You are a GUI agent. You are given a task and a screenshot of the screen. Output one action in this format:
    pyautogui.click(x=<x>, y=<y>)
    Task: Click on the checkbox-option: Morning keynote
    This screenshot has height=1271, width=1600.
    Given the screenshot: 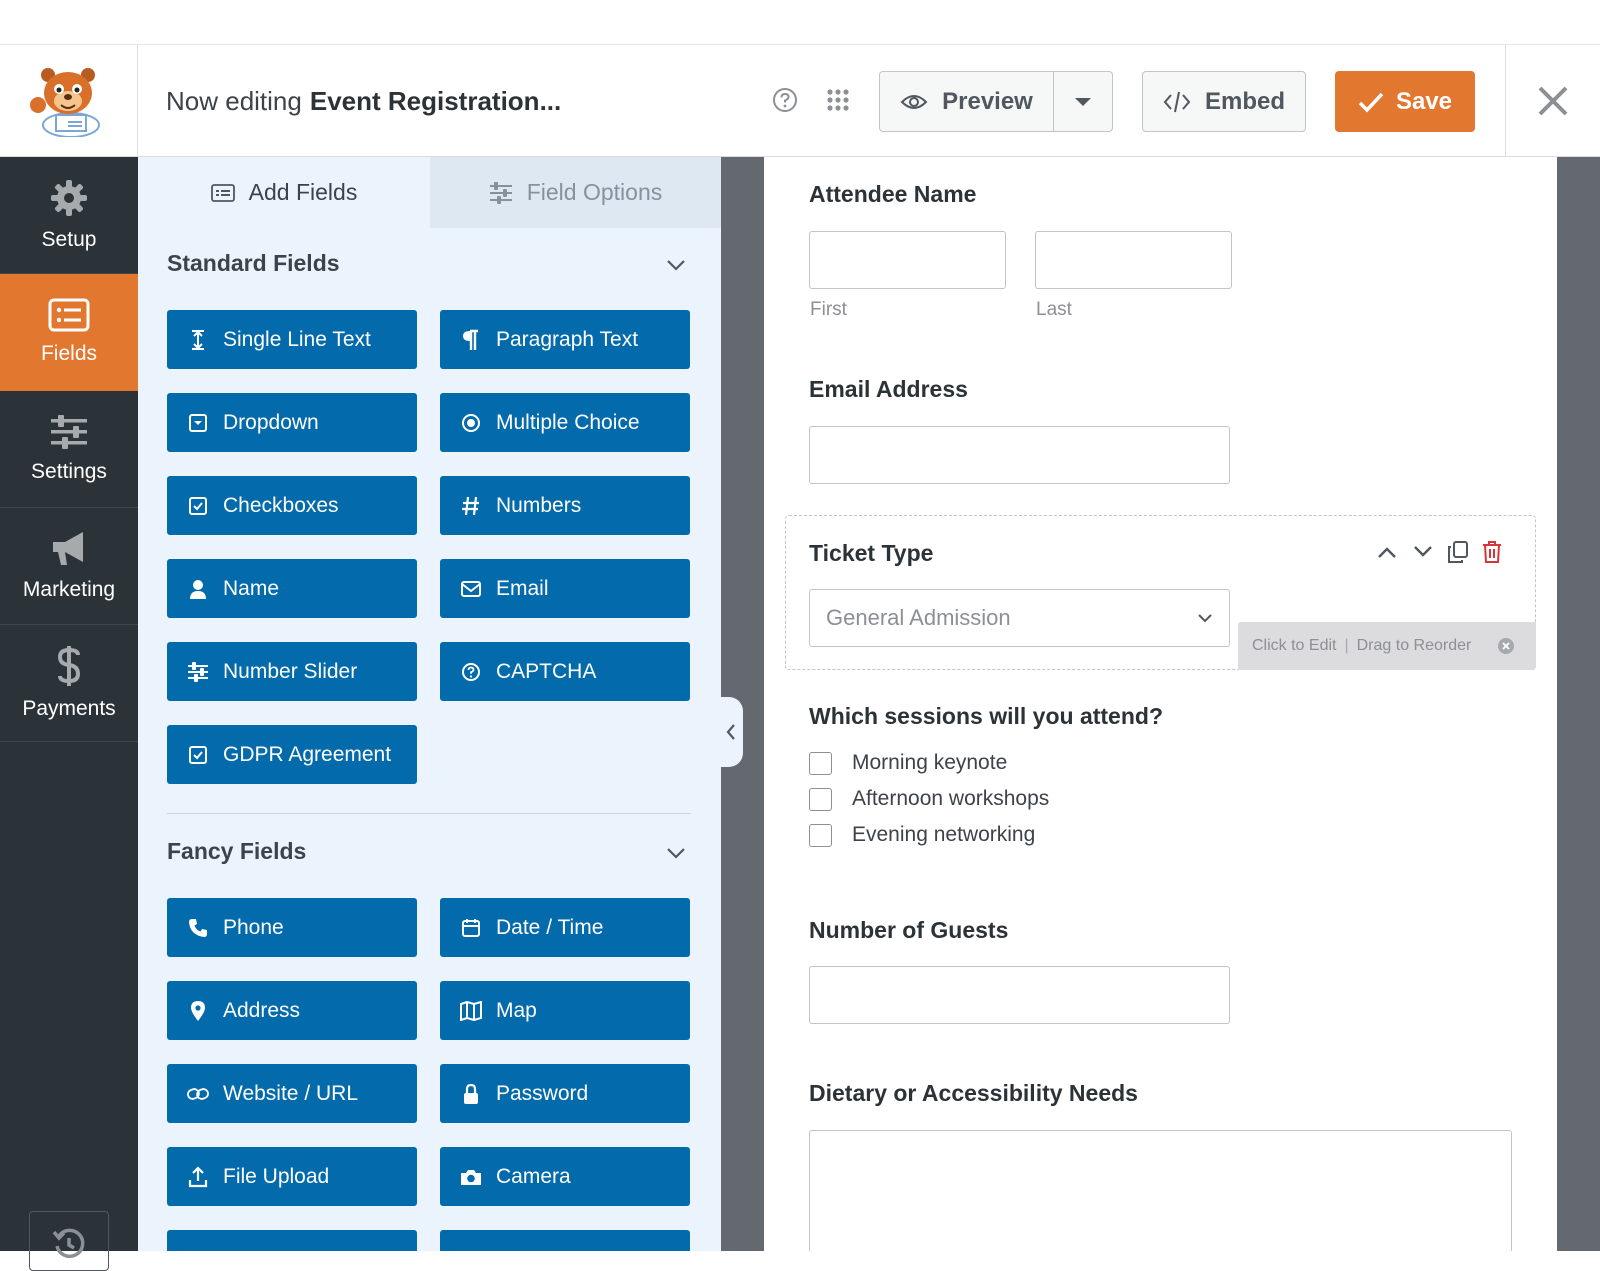 What is the action you would take?
    pyautogui.click(x=908, y=763)
    